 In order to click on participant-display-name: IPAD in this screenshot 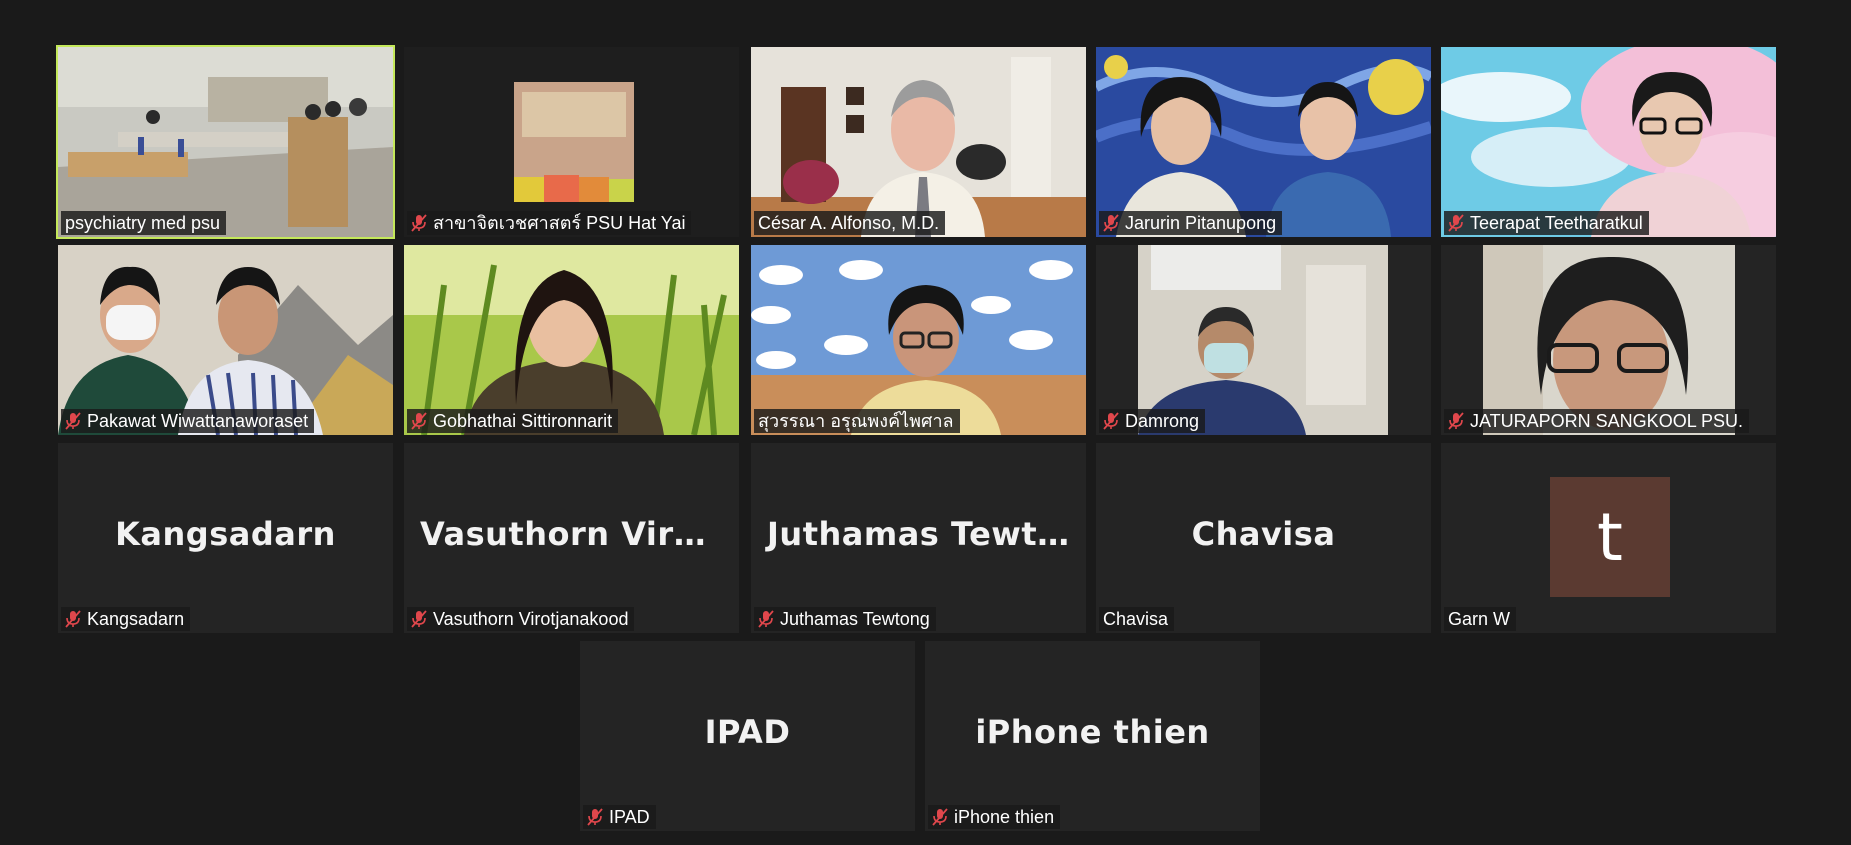, I will do `click(747, 732)`.